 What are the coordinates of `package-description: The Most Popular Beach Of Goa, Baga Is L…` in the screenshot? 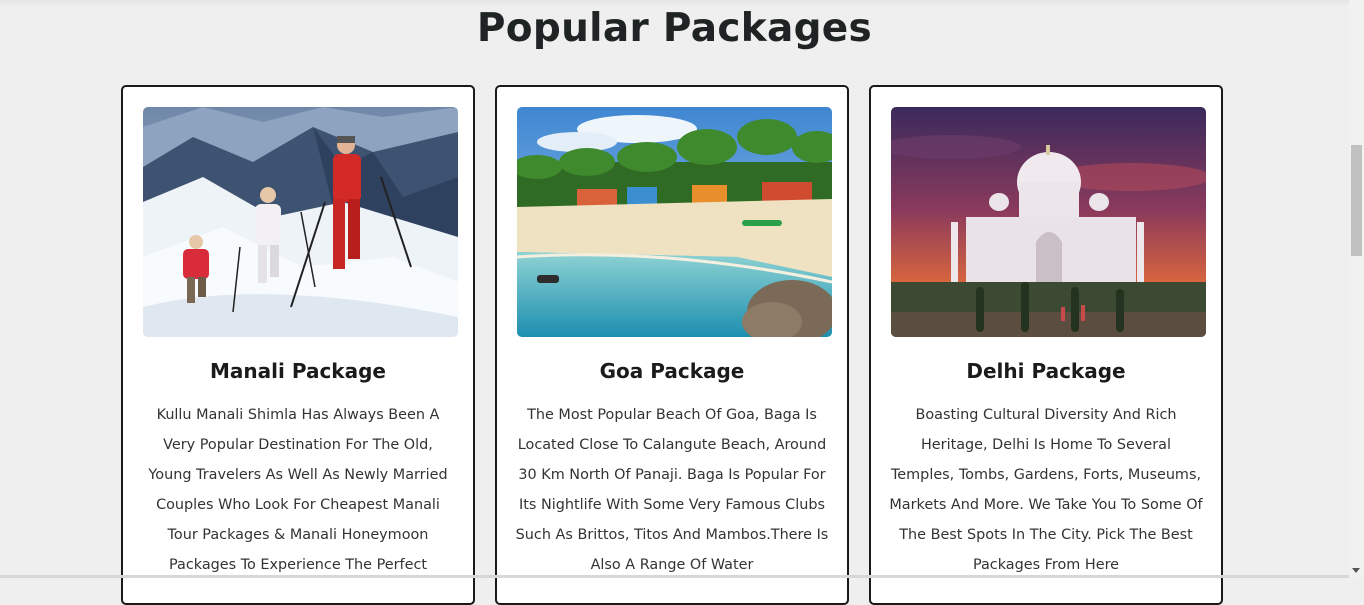 It's located at (672, 490).